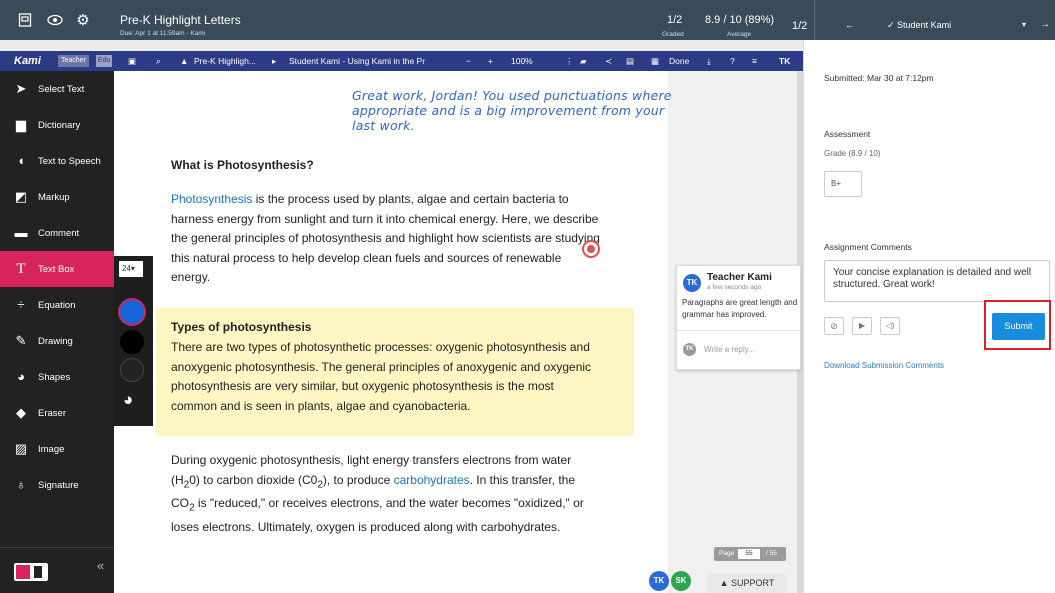  I want to click on print-icon: ▤, so click(630, 61).